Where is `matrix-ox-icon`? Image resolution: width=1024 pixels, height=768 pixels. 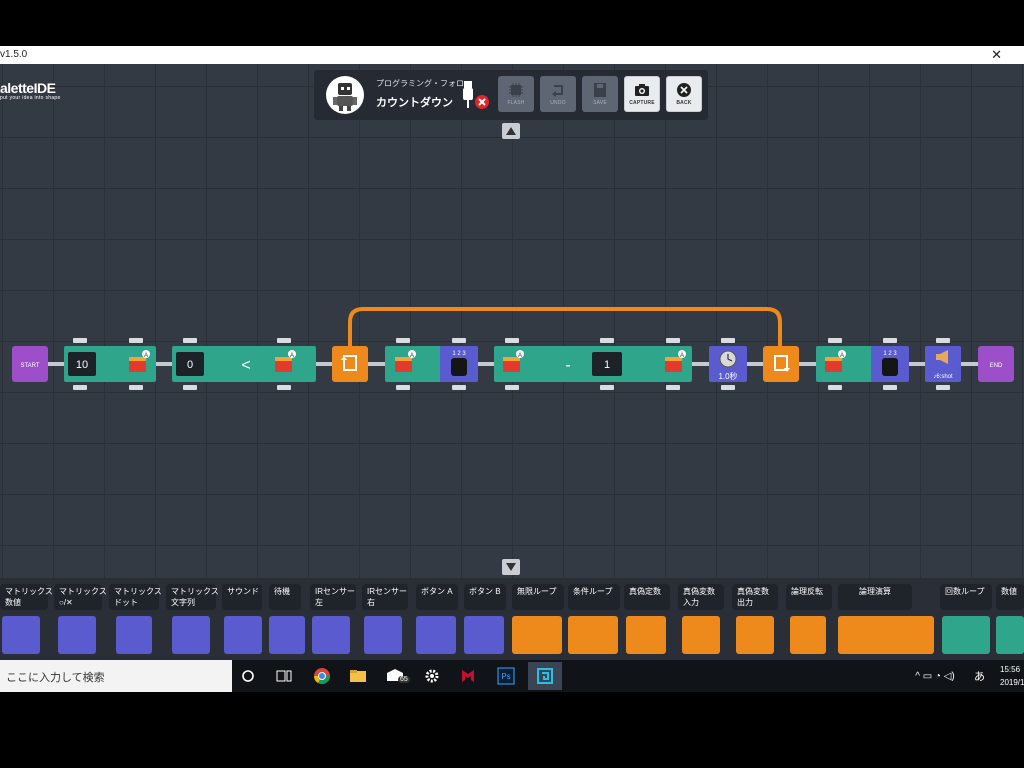 matrix-ox-icon is located at coordinates (77, 635).